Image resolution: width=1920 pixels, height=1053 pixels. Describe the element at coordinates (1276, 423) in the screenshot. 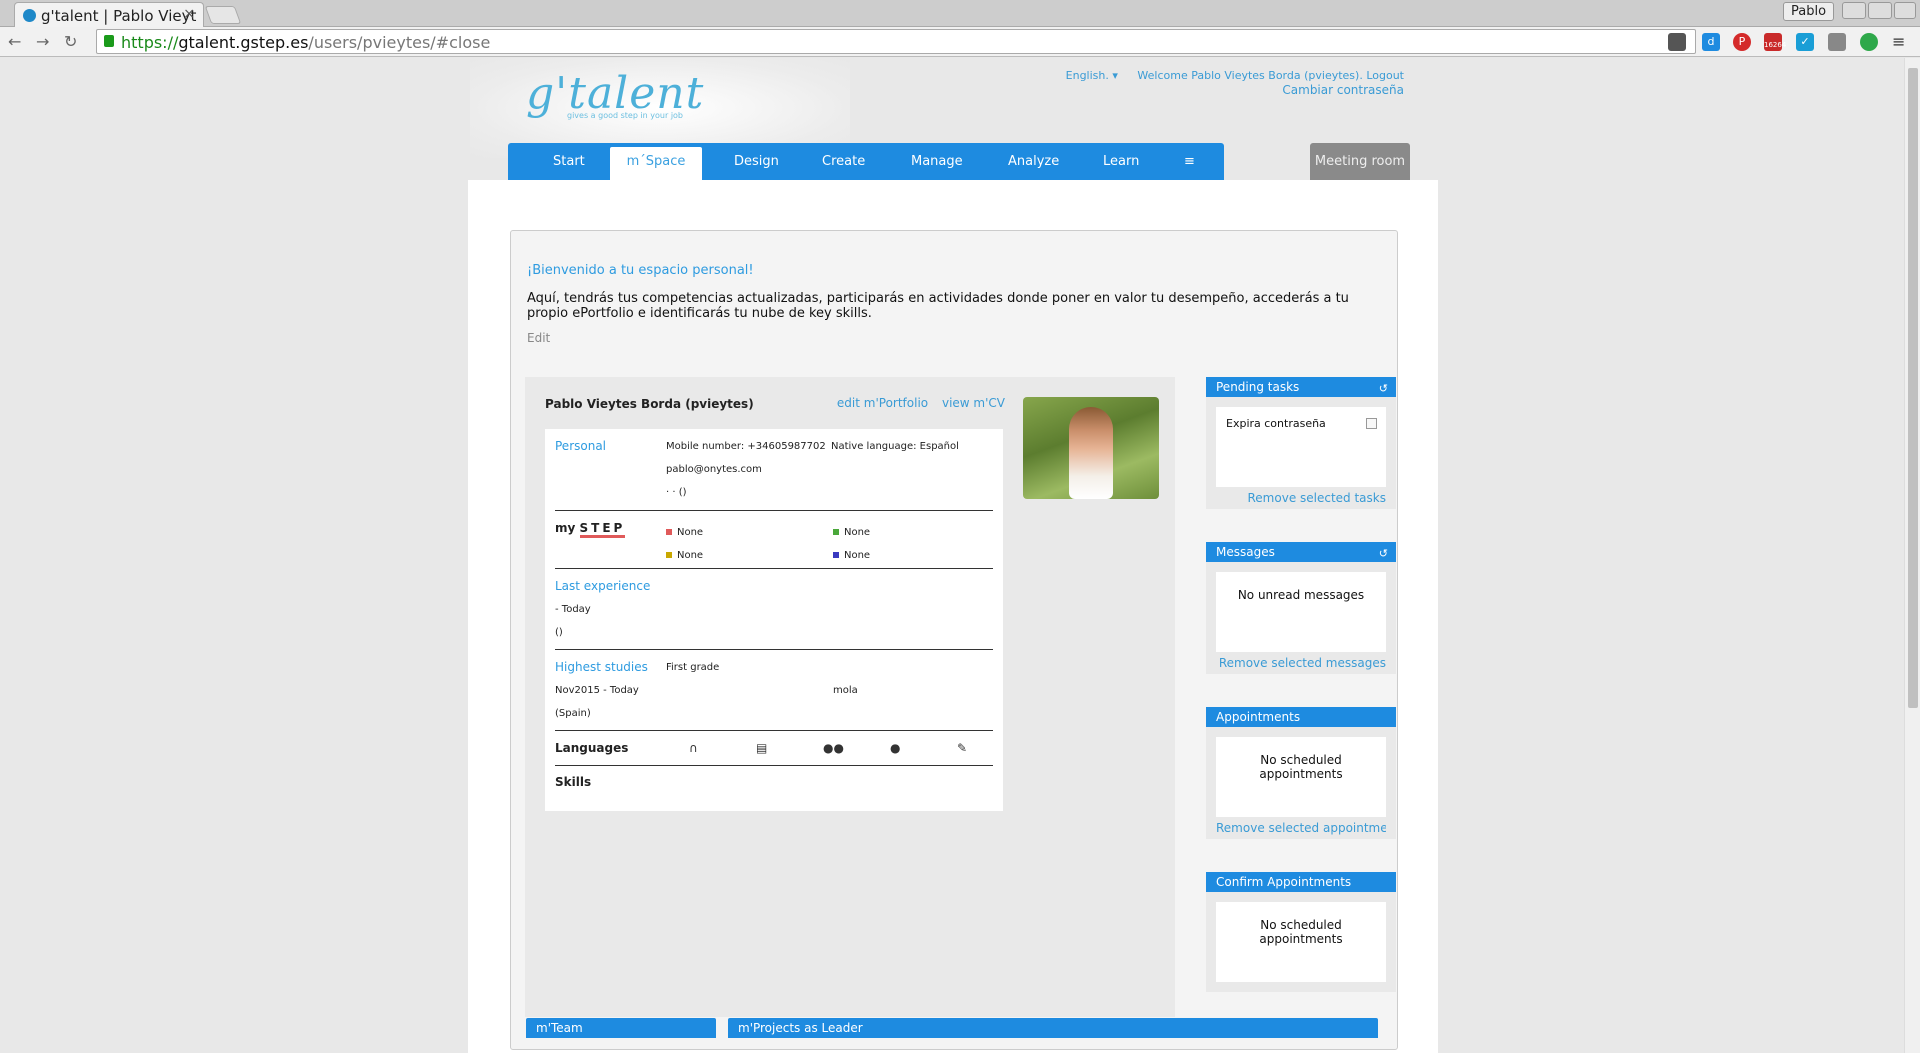

I see `task-item: Expira contraseña` at that location.